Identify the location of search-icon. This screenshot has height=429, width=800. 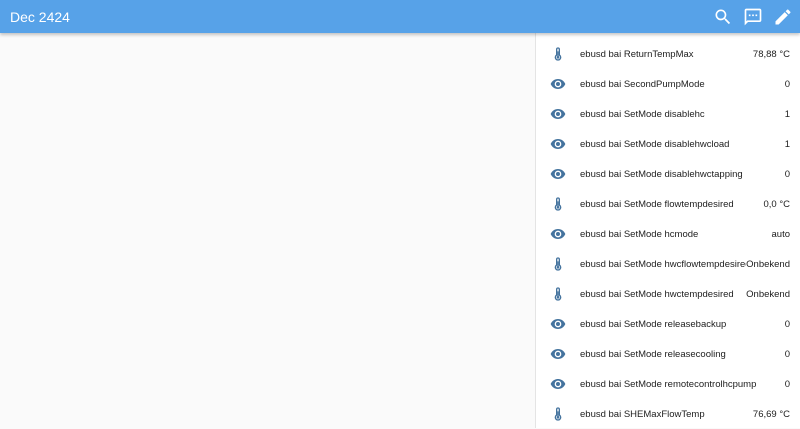
(723, 17).